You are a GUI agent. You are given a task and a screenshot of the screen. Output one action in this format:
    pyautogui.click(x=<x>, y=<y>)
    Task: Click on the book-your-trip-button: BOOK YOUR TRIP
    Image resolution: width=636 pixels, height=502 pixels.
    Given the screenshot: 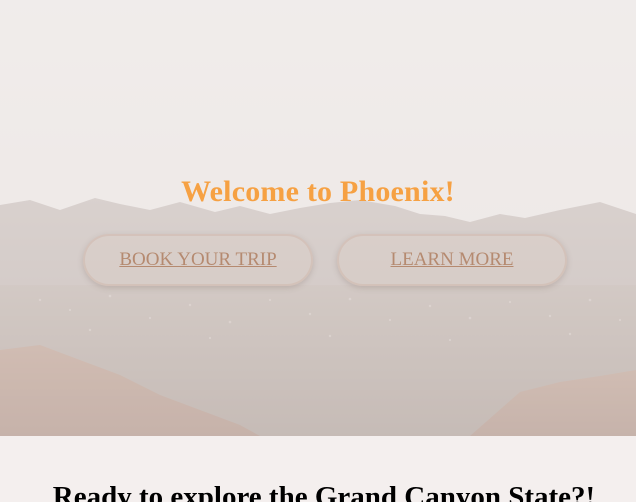 What is the action you would take?
    pyautogui.click(x=198, y=260)
    